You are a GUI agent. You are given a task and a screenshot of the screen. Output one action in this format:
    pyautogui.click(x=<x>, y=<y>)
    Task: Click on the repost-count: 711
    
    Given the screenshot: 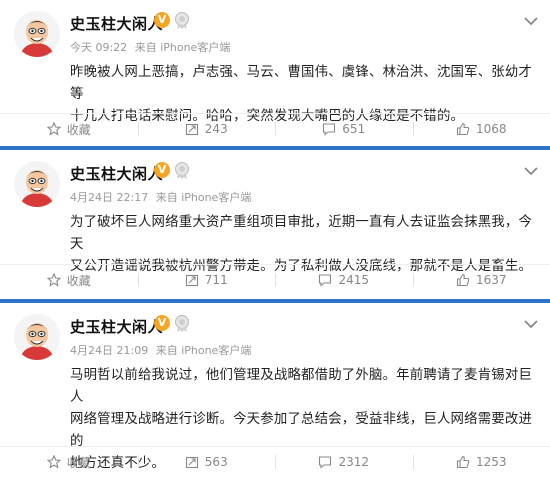 What is the action you would take?
    pyautogui.click(x=216, y=280)
    